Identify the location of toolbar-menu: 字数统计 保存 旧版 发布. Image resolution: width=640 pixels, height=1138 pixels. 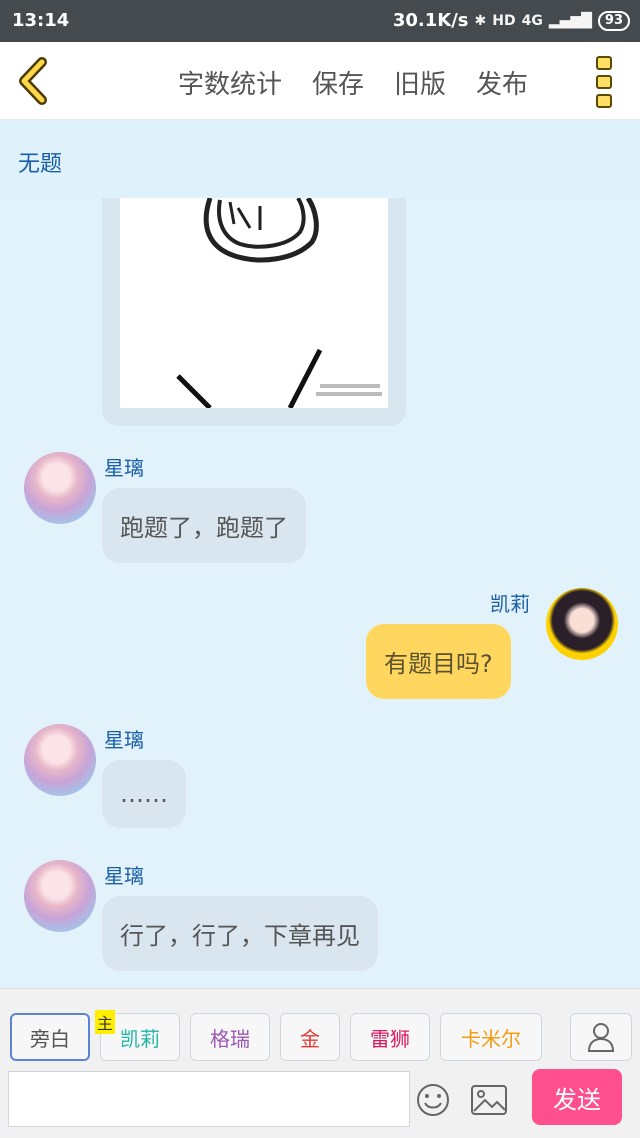
(353, 82).